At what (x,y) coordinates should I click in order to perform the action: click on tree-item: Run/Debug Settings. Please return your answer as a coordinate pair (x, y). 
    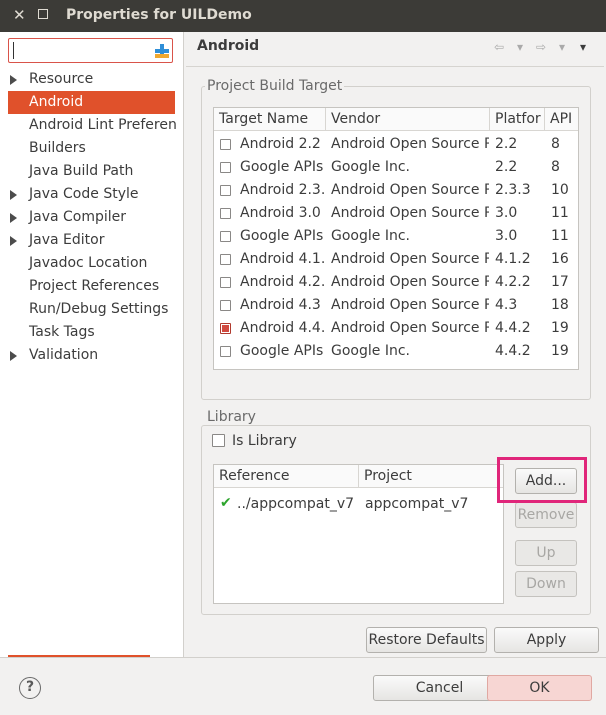
    Looking at the image, I should click on (91, 309).